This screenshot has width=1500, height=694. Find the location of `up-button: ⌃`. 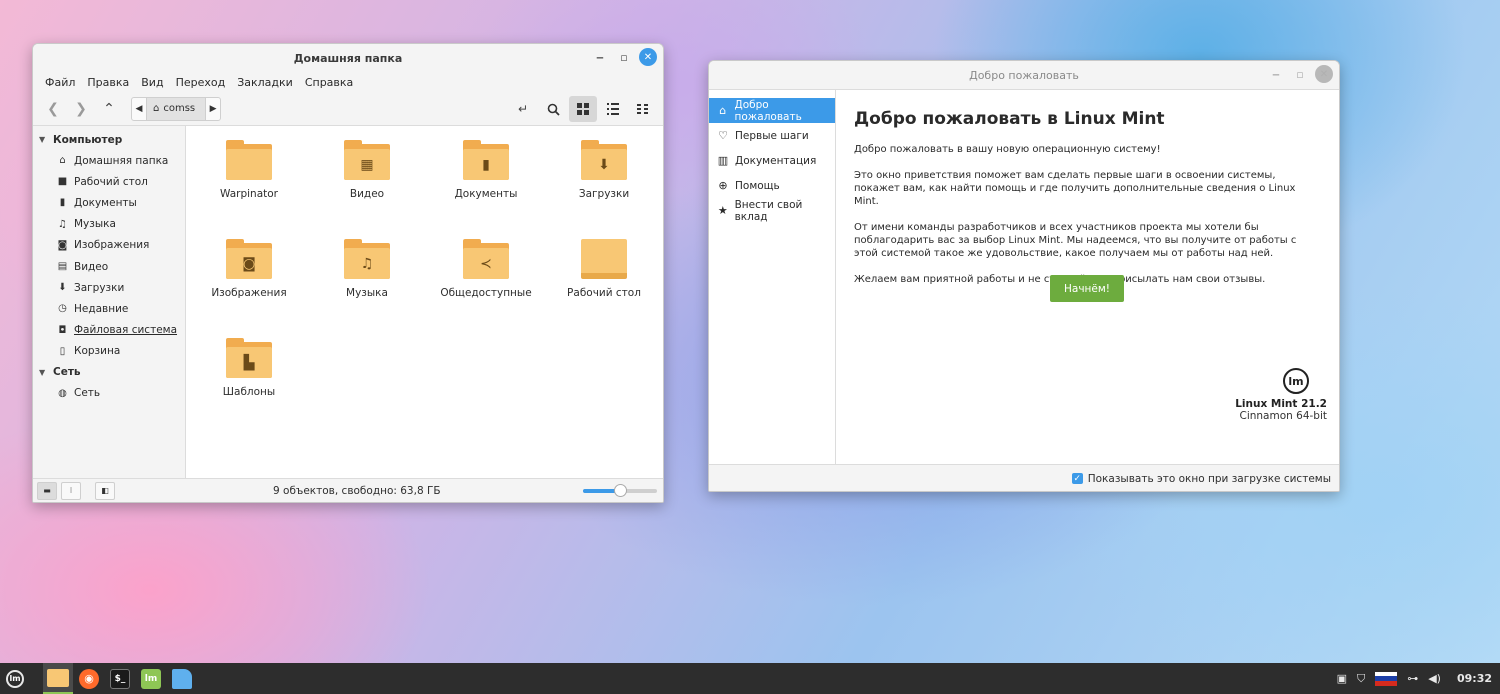

up-button: ⌃ is located at coordinates (109, 109).